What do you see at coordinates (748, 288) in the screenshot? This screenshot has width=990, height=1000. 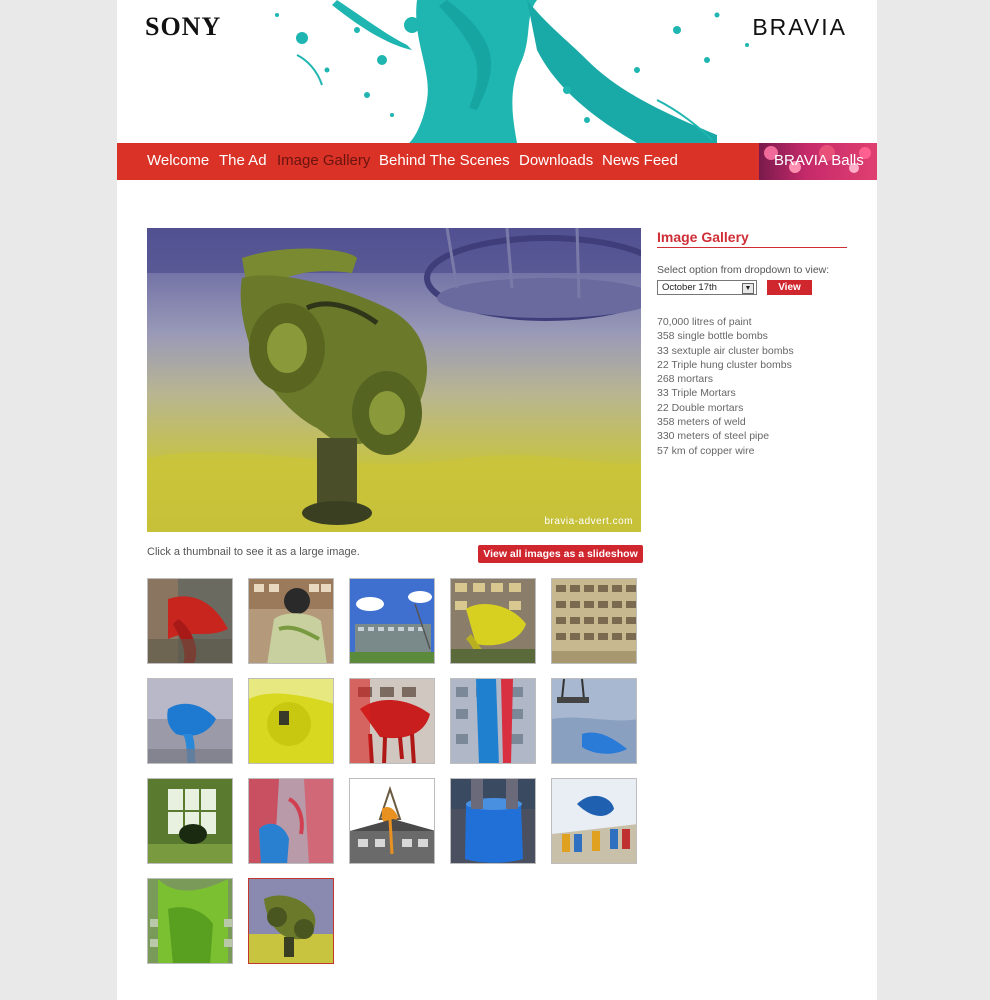 I see `dropdown-arrow-icon: ▼` at bounding box center [748, 288].